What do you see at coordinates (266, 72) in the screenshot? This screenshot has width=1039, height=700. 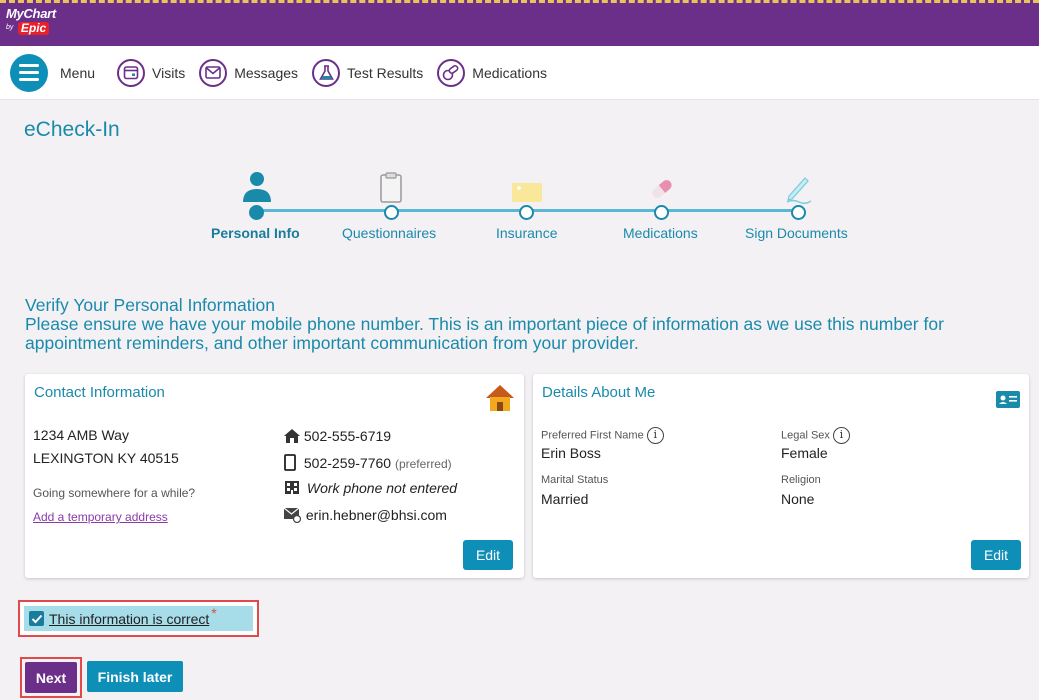 I see `nav-messages-label: Messages` at bounding box center [266, 72].